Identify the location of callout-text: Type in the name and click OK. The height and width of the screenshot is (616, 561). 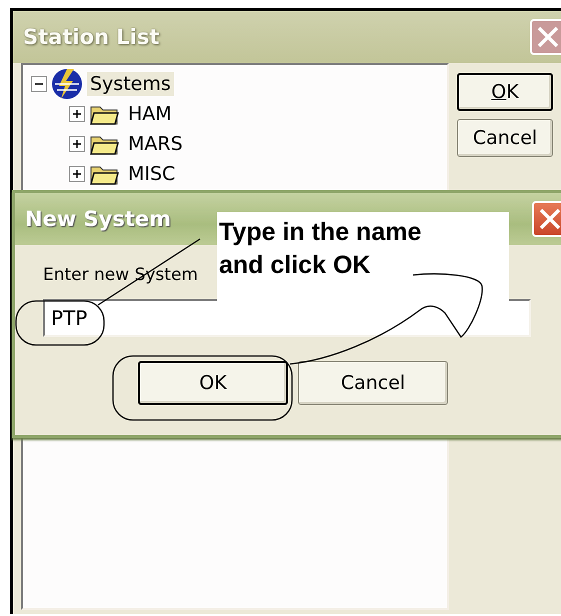
(363, 257).